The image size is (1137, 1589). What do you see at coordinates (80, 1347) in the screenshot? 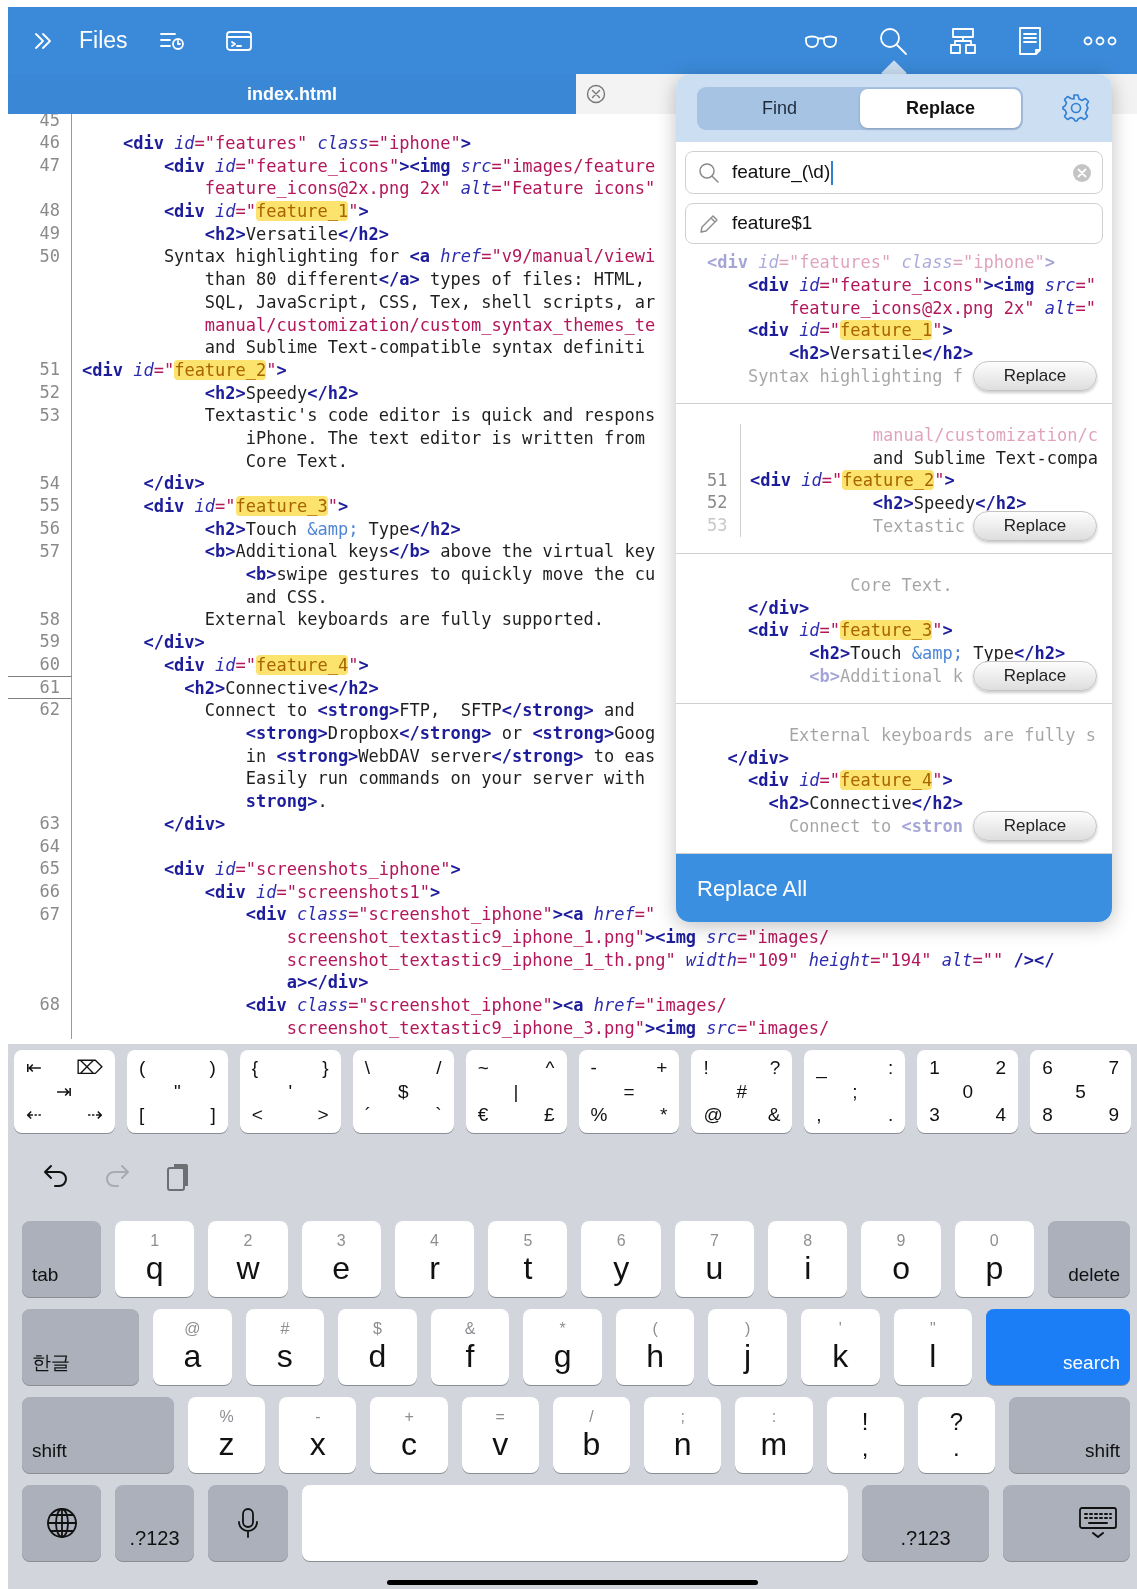
I see `key: 한글` at bounding box center [80, 1347].